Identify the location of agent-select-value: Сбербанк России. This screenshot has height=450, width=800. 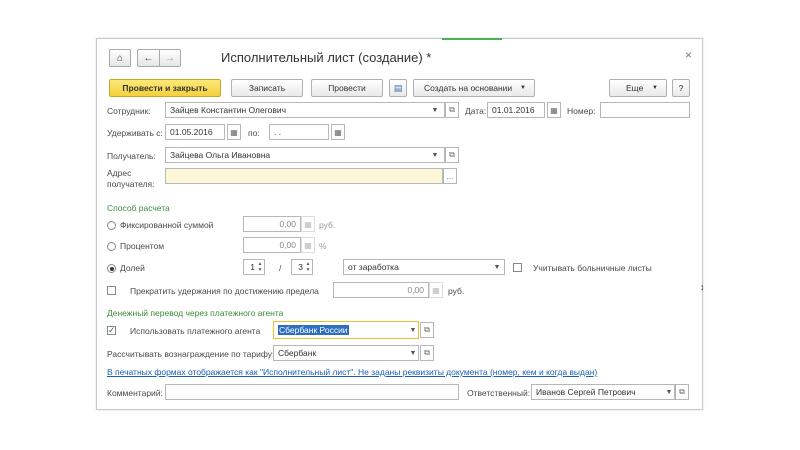
(313, 330).